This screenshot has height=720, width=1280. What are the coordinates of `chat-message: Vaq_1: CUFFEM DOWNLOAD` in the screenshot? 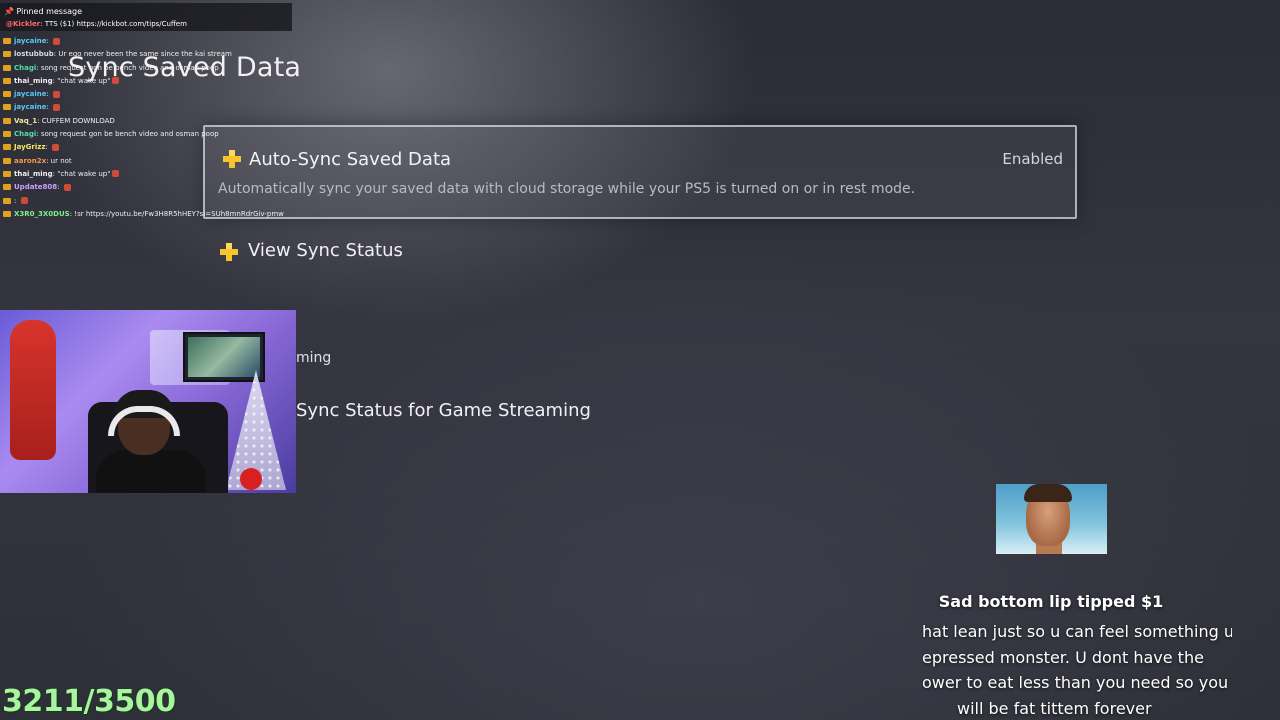 It's located at (143, 121).